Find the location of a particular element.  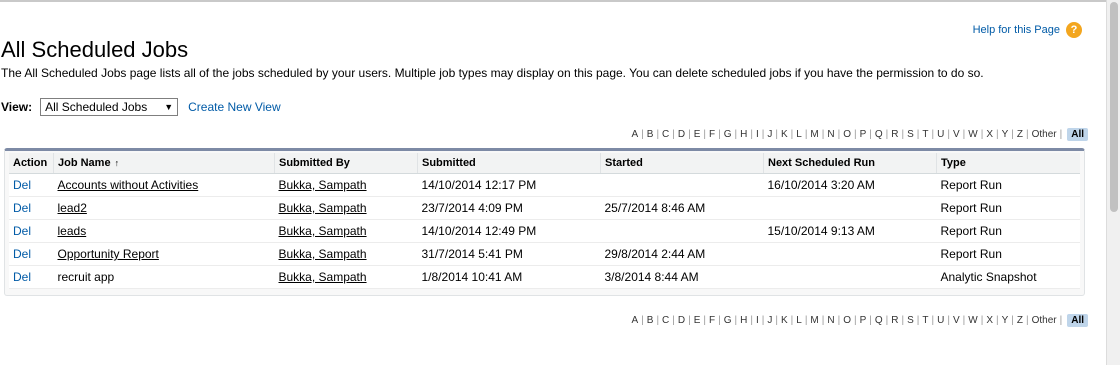

create-new-view-link: Create New View is located at coordinates (234, 107).